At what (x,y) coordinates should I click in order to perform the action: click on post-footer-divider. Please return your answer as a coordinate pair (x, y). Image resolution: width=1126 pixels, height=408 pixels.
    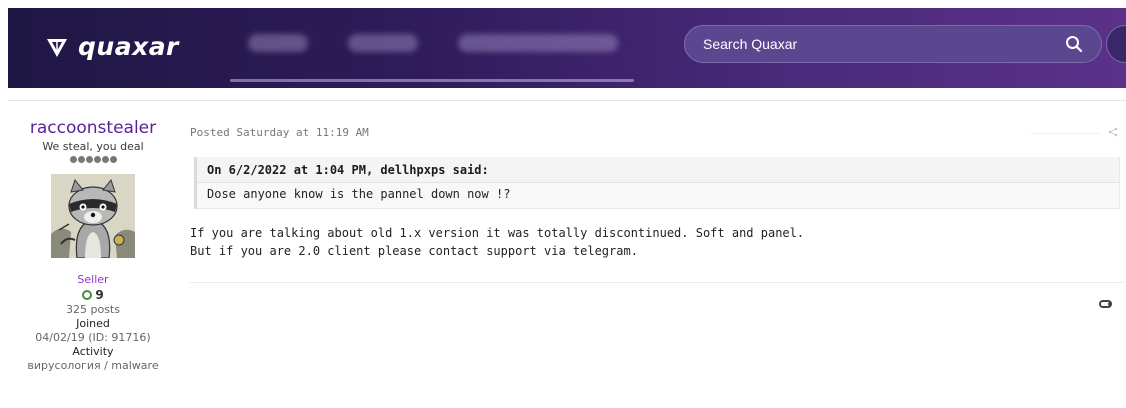
    Looking at the image, I should click on (657, 282).